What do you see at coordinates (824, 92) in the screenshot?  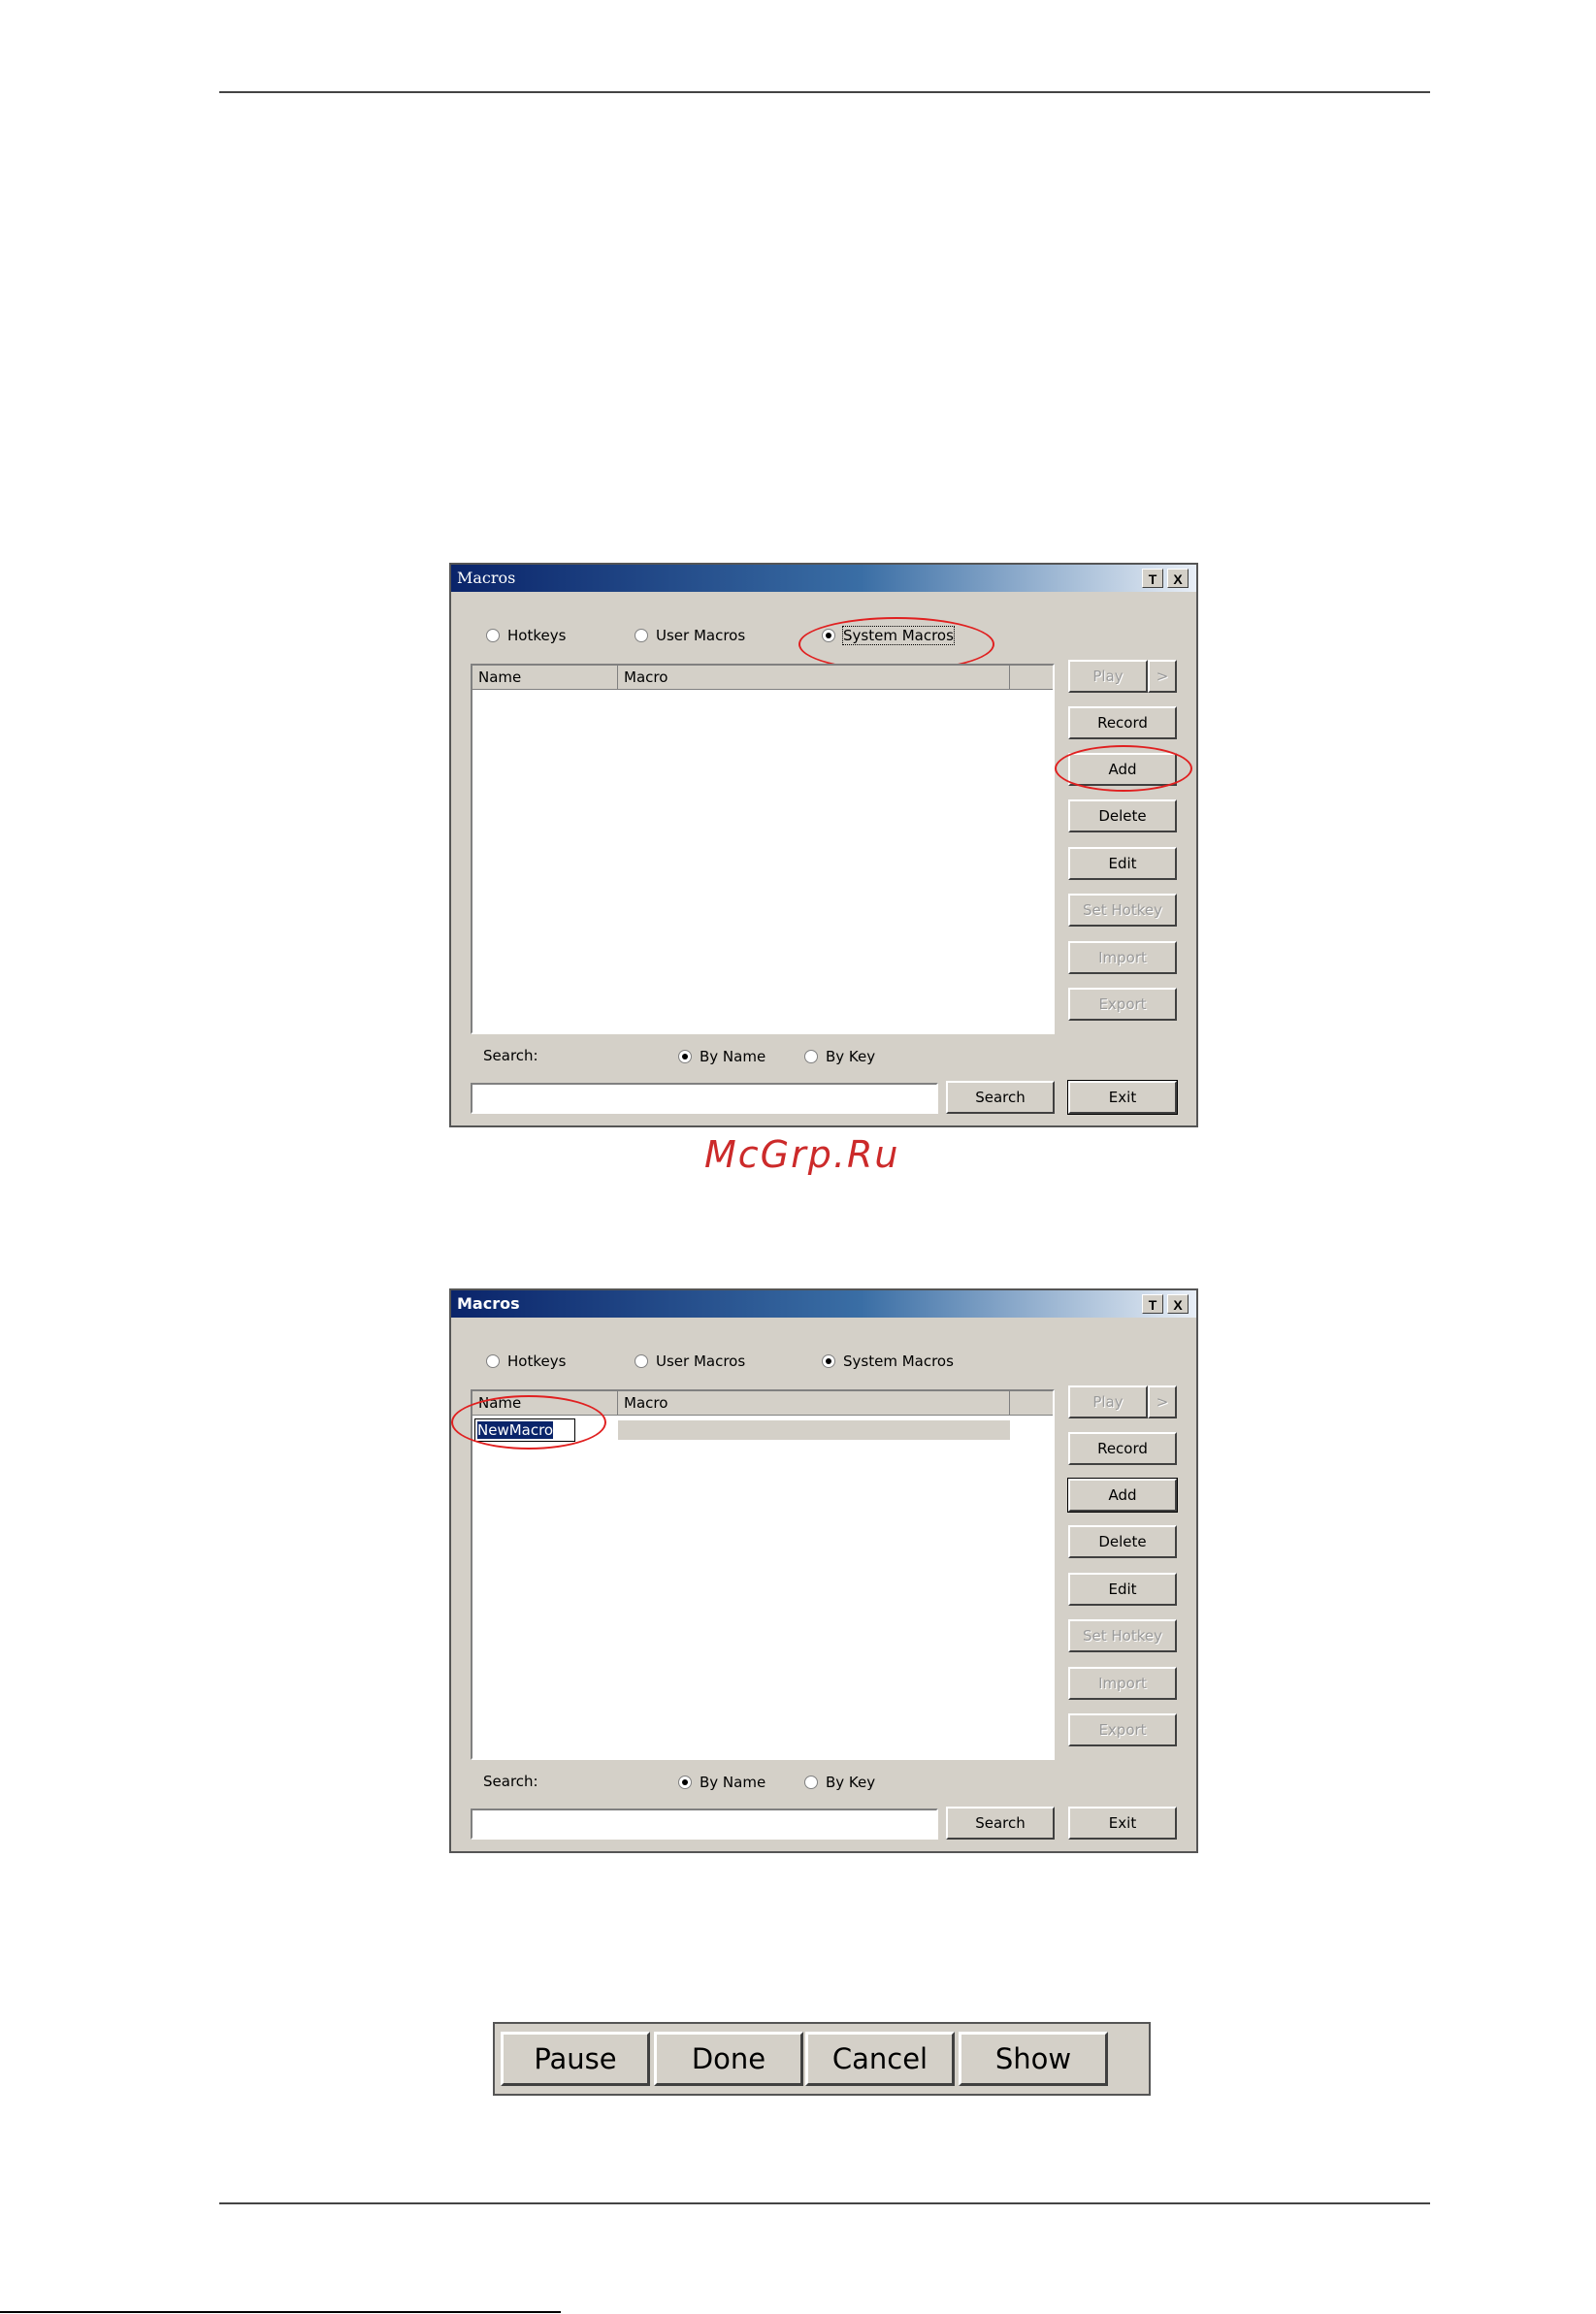 I see `header-rule` at bounding box center [824, 92].